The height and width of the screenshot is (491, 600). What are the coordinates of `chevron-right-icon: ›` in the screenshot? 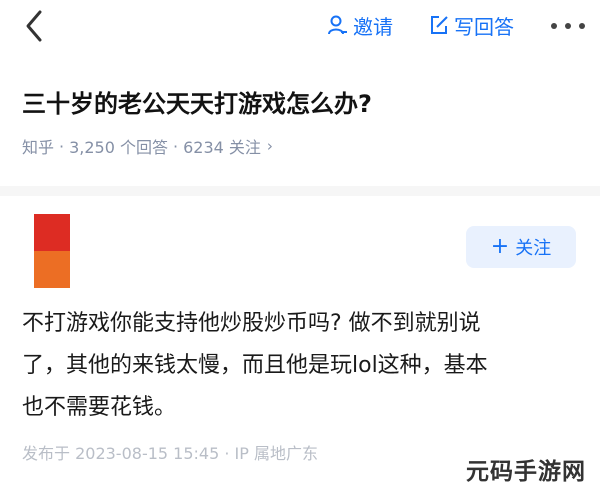 It's located at (269, 146).